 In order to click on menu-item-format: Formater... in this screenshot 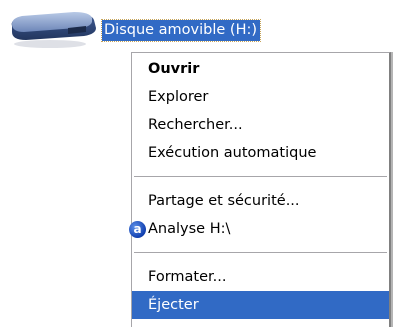, I will do `click(260, 277)`.